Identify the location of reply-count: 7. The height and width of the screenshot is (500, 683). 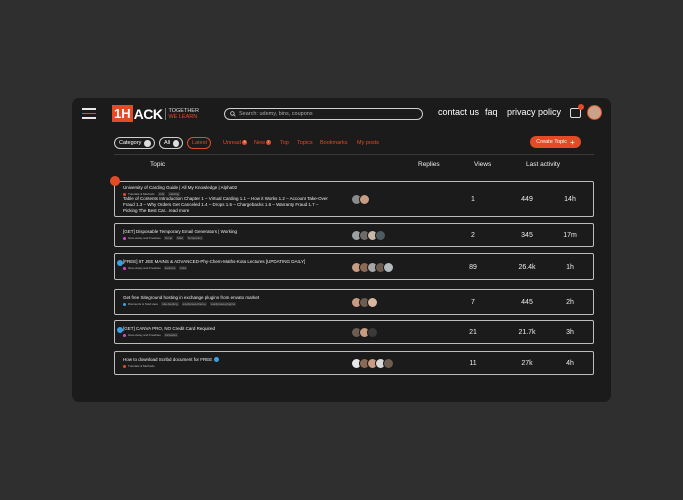
(473, 302).